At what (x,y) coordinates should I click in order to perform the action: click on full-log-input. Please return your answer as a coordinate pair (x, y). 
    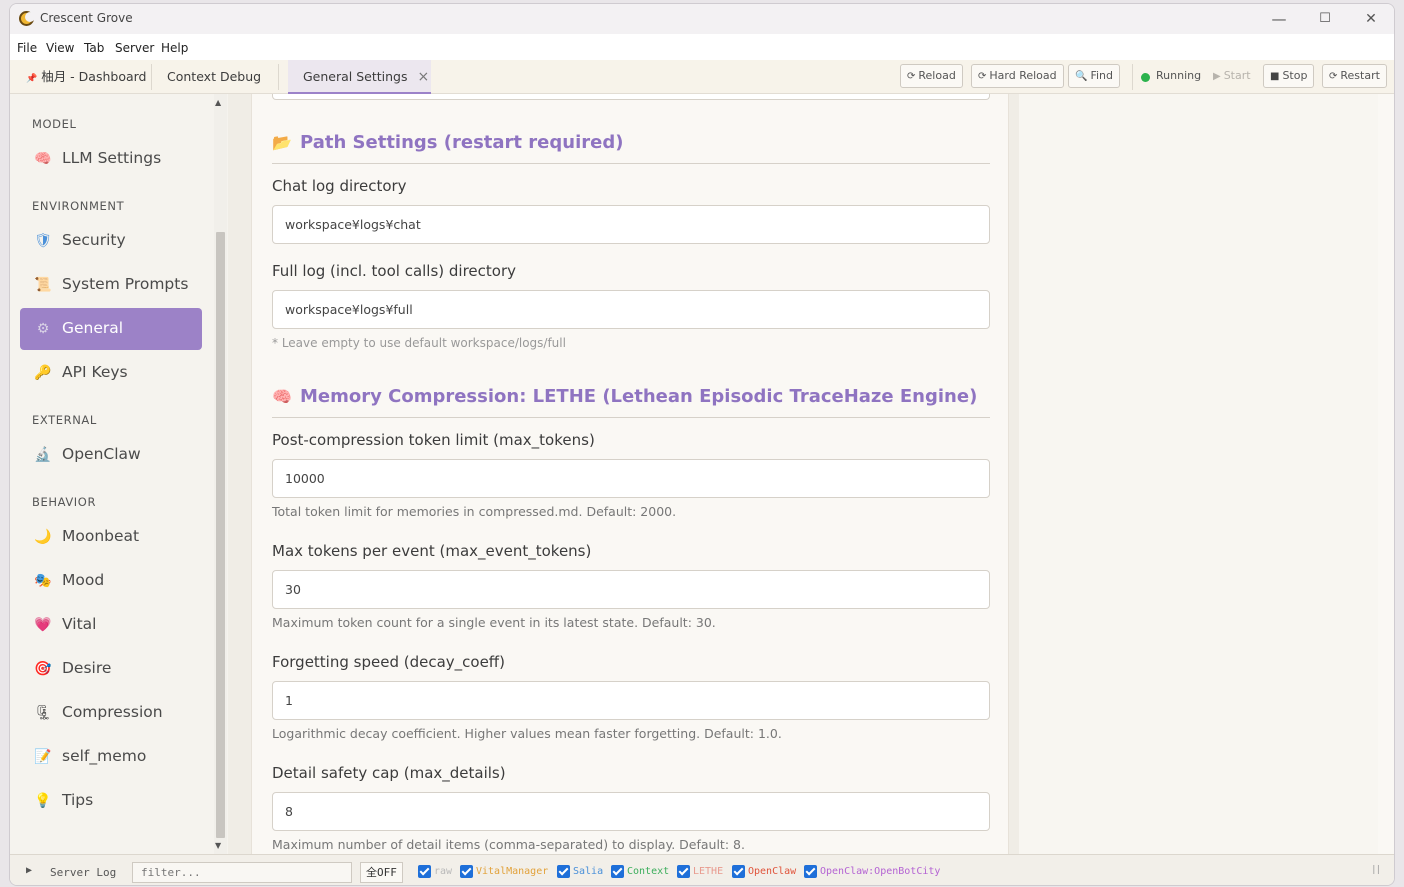
    Looking at the image, I should click on (631, 309).